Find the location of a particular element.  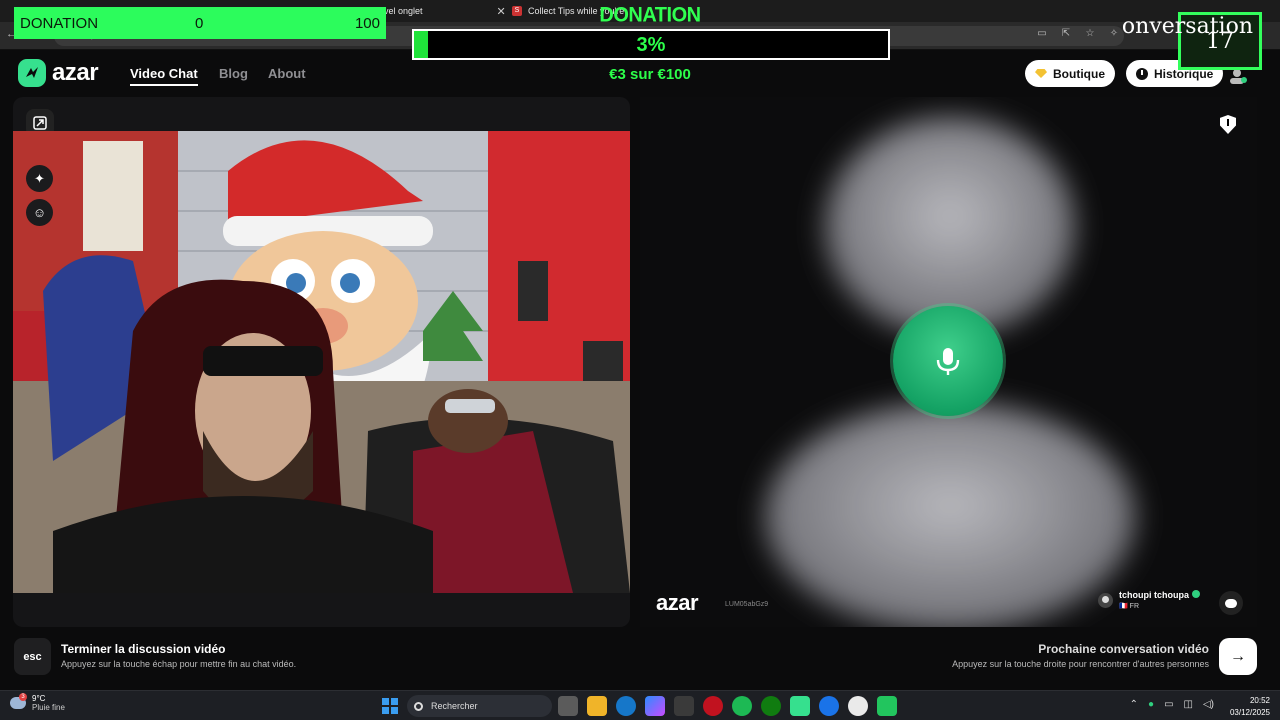

url-actions: ▭ ⇱ ☆ ✧ is located at coordinates (1078, 33).